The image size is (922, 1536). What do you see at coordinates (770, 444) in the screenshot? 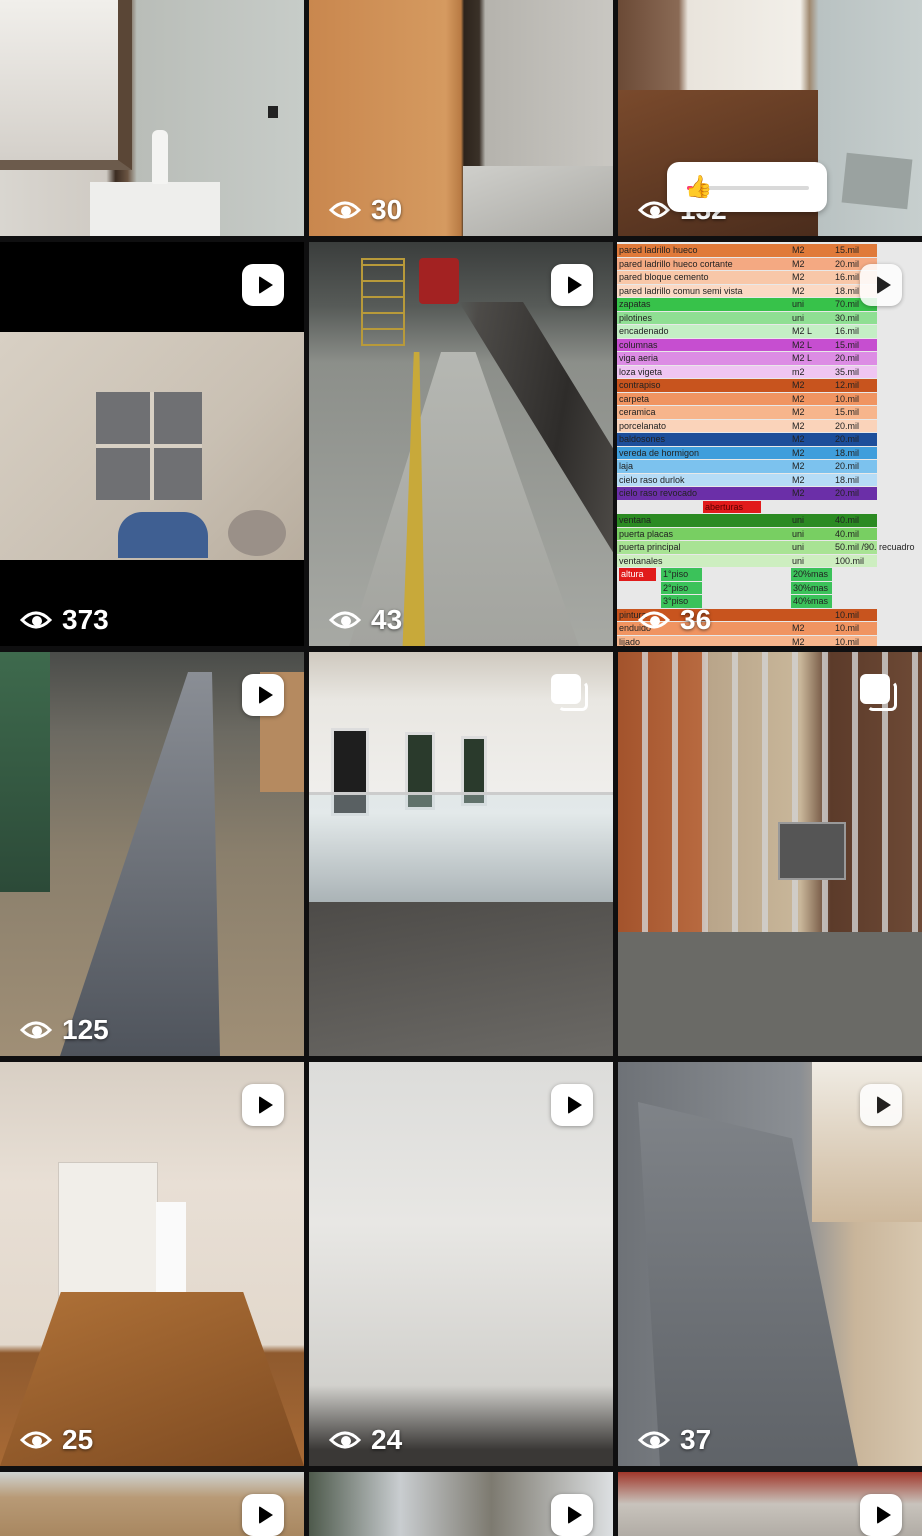
I see `post-tile: 36` at bounding box center [770, 444].